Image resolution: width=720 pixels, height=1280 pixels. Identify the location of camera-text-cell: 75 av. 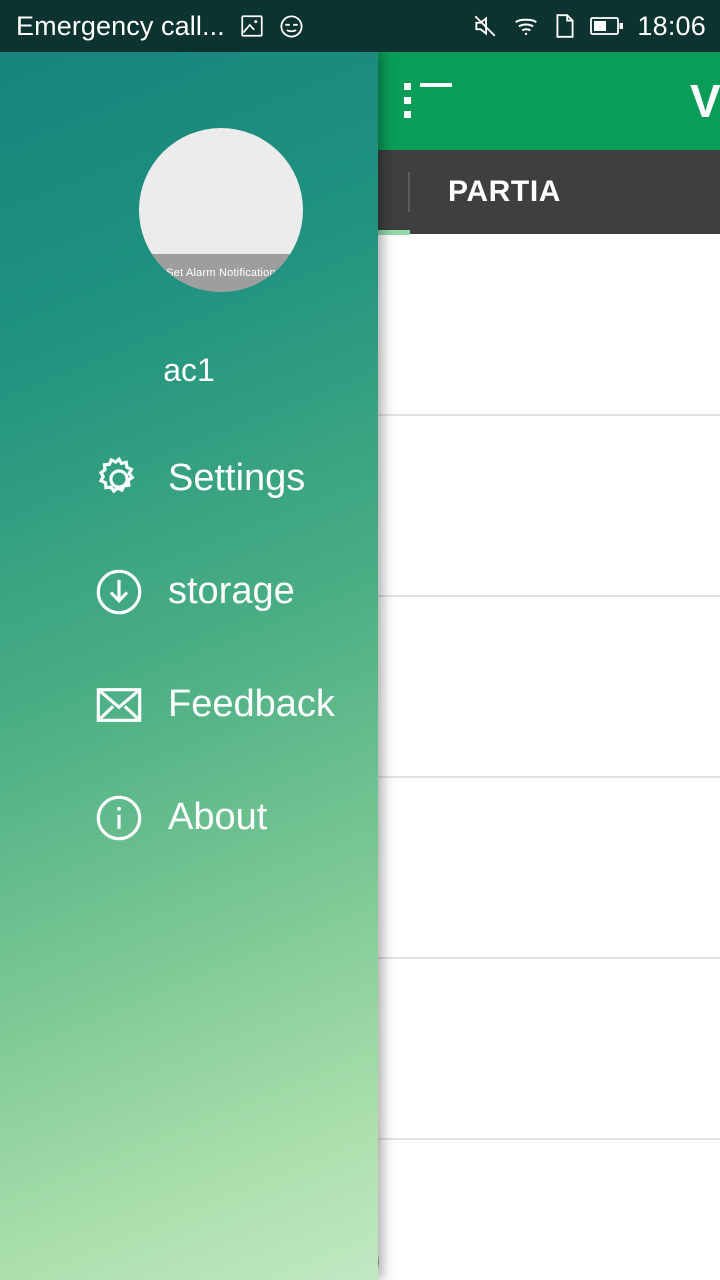
(524, 324).